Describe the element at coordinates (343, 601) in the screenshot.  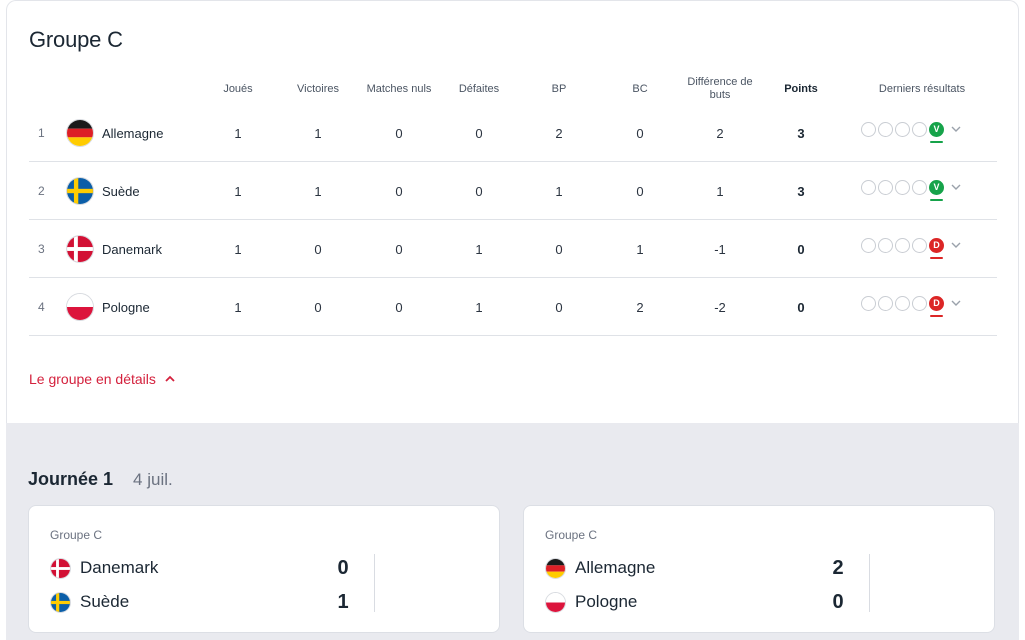
I see `away-score: 1` at that location.